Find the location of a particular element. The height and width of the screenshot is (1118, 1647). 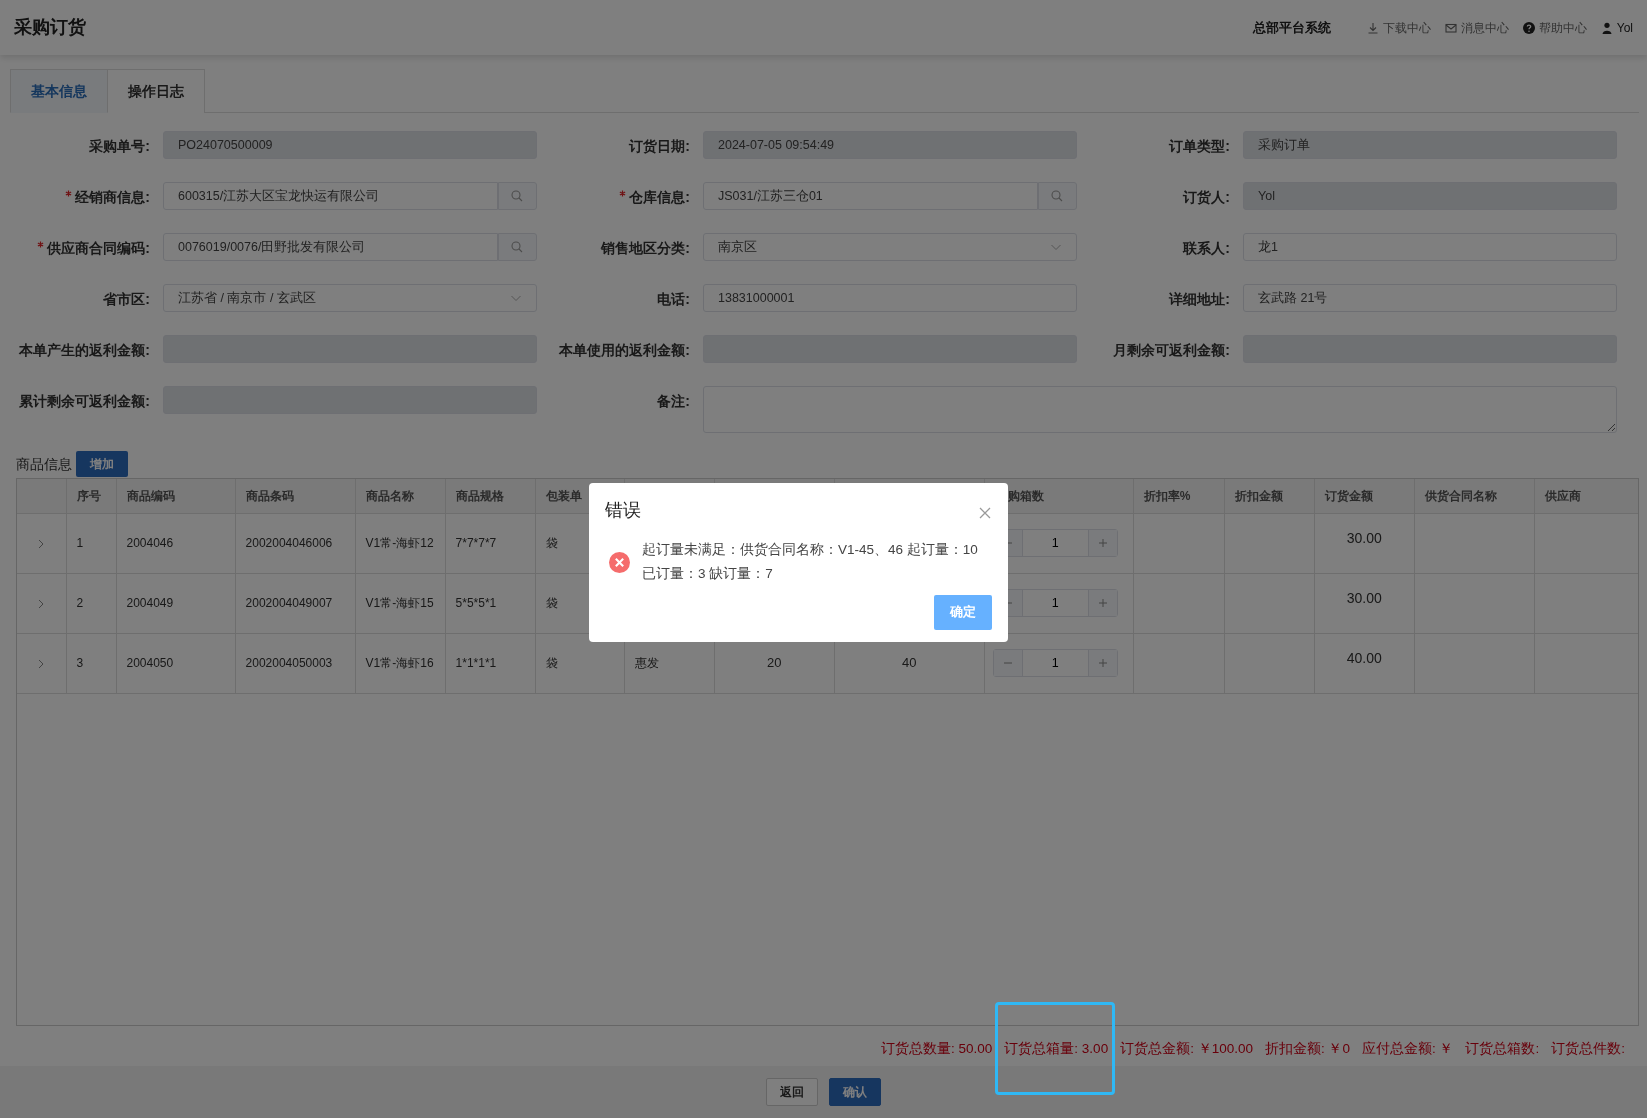

header-link: 消息中心 is located at coordinates (1476, 27).